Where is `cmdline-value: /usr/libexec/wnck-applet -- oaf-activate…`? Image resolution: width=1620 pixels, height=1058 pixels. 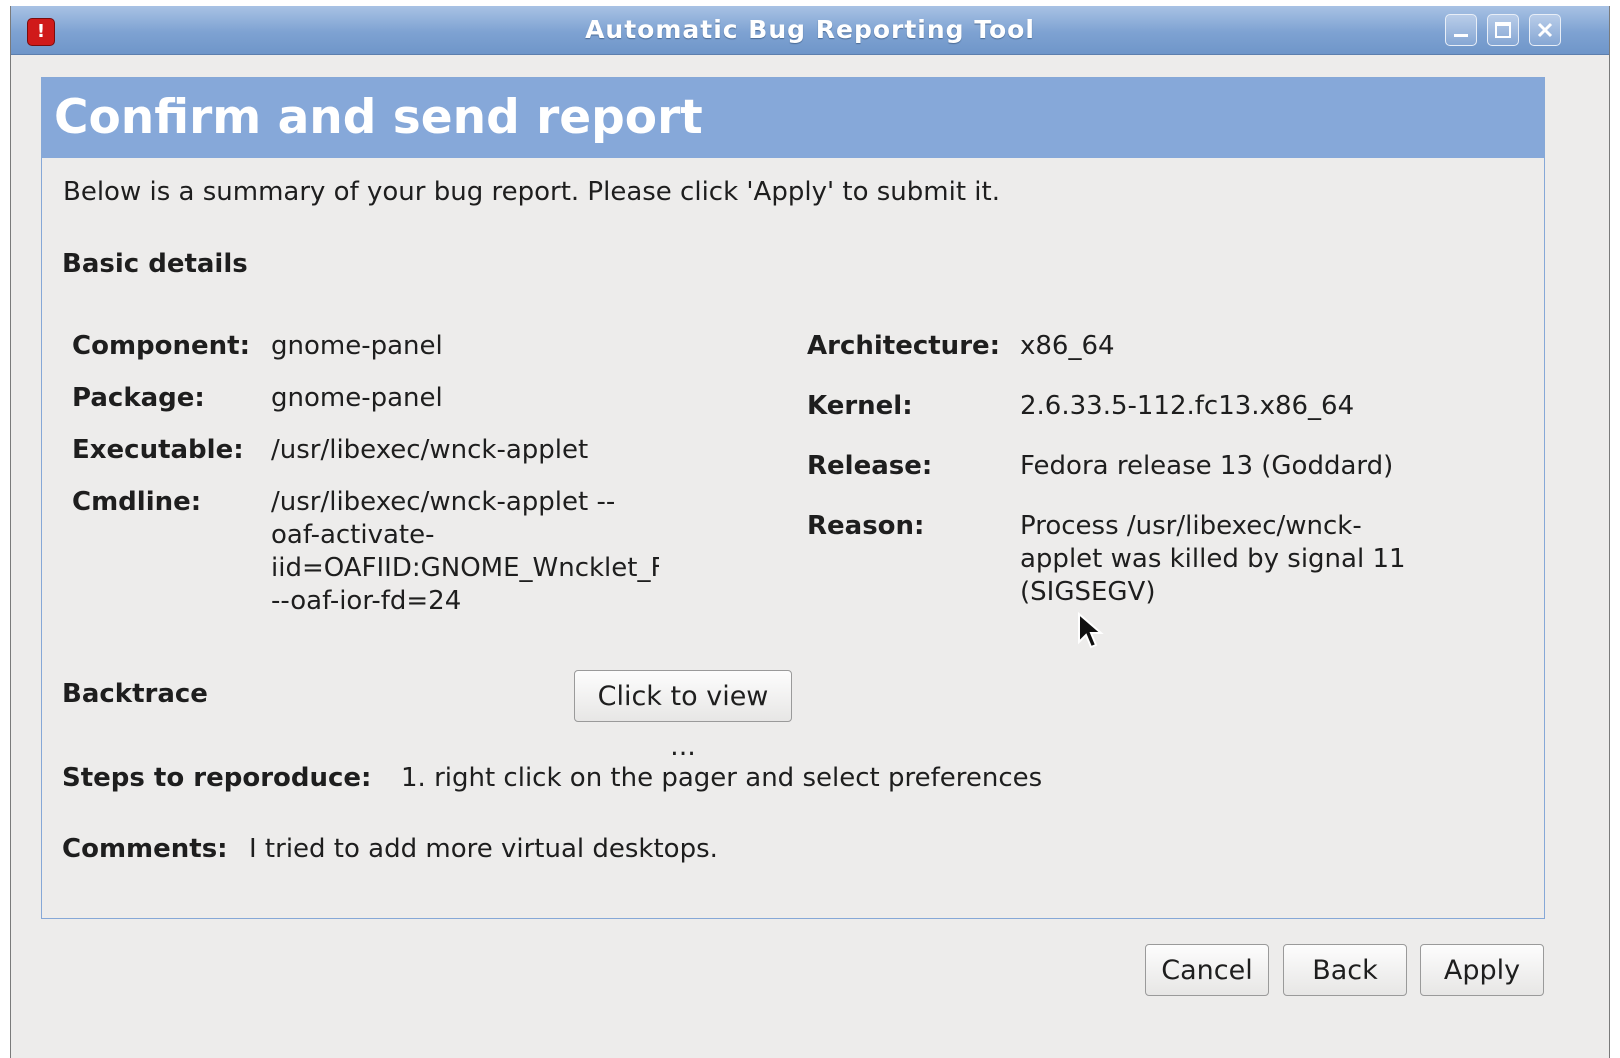 cmdline-value: /usr/libexec/wnck-applet -- oaf-activate… is located at coordinates (465, 552).